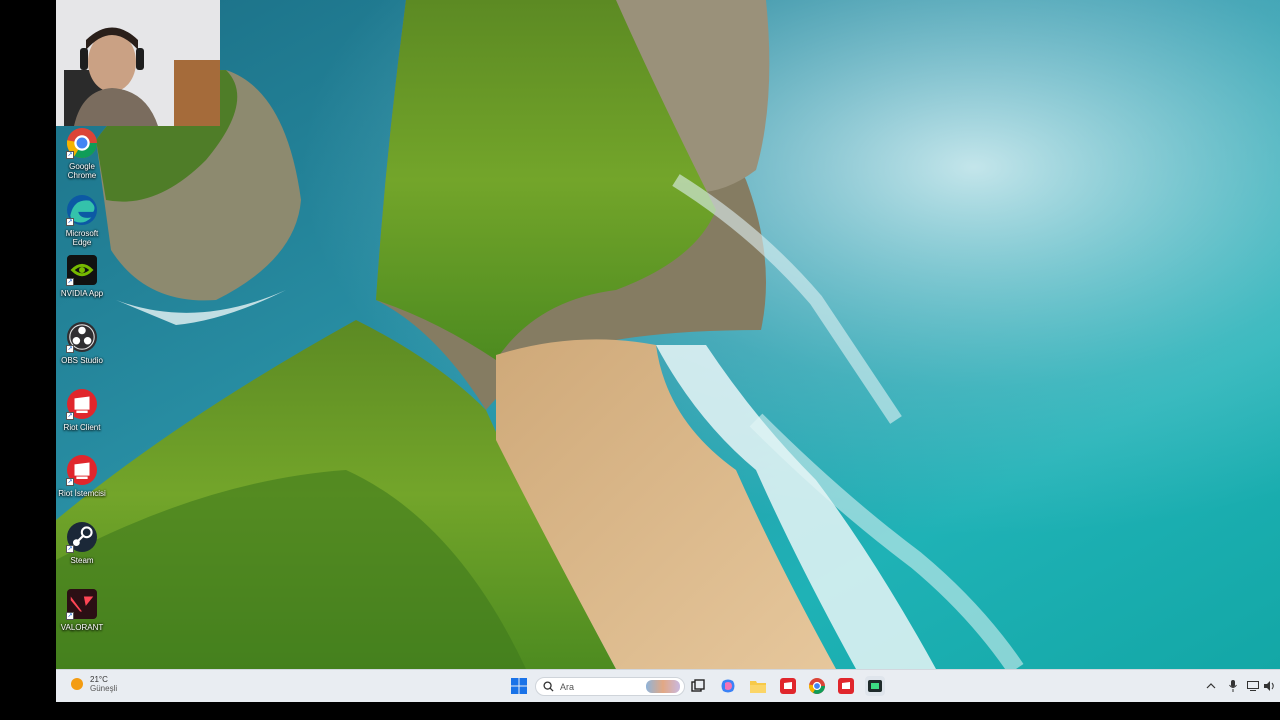 The image size is (1280, 720). I want to click on display-icon, so click(1253, 686).